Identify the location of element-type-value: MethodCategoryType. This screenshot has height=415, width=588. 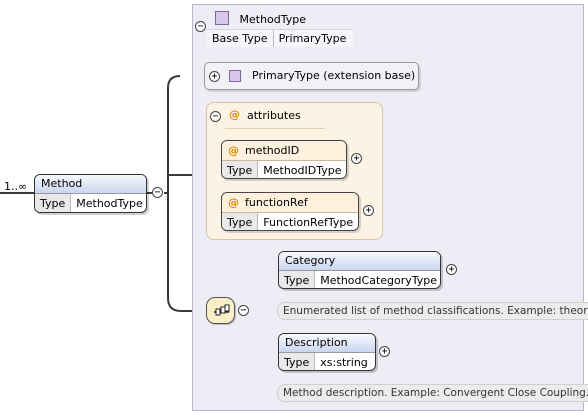
(379, 280).